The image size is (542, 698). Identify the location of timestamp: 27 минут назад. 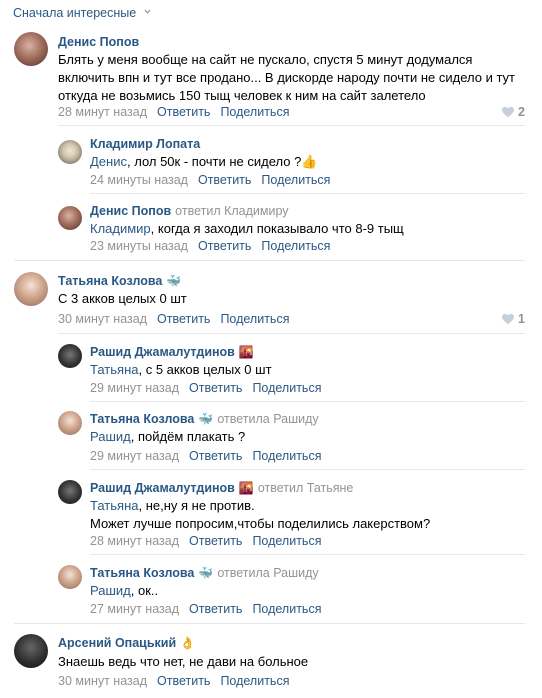
(134, 609).